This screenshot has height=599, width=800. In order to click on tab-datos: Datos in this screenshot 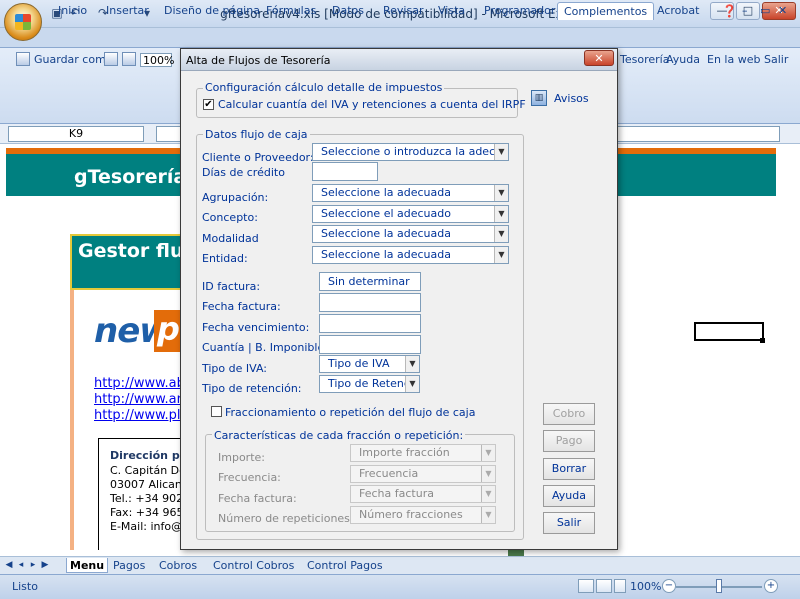, I will do `click(348, 11)`.